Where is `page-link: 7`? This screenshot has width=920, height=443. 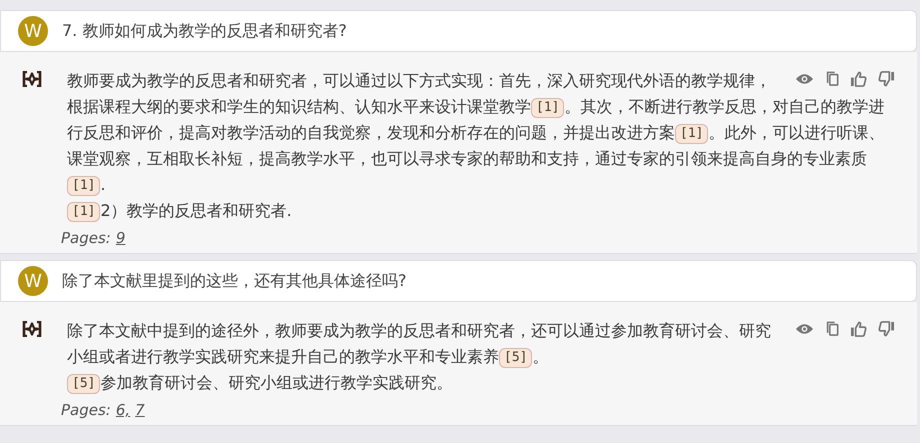
page-link: 7 is located at coordinates (140, 410).